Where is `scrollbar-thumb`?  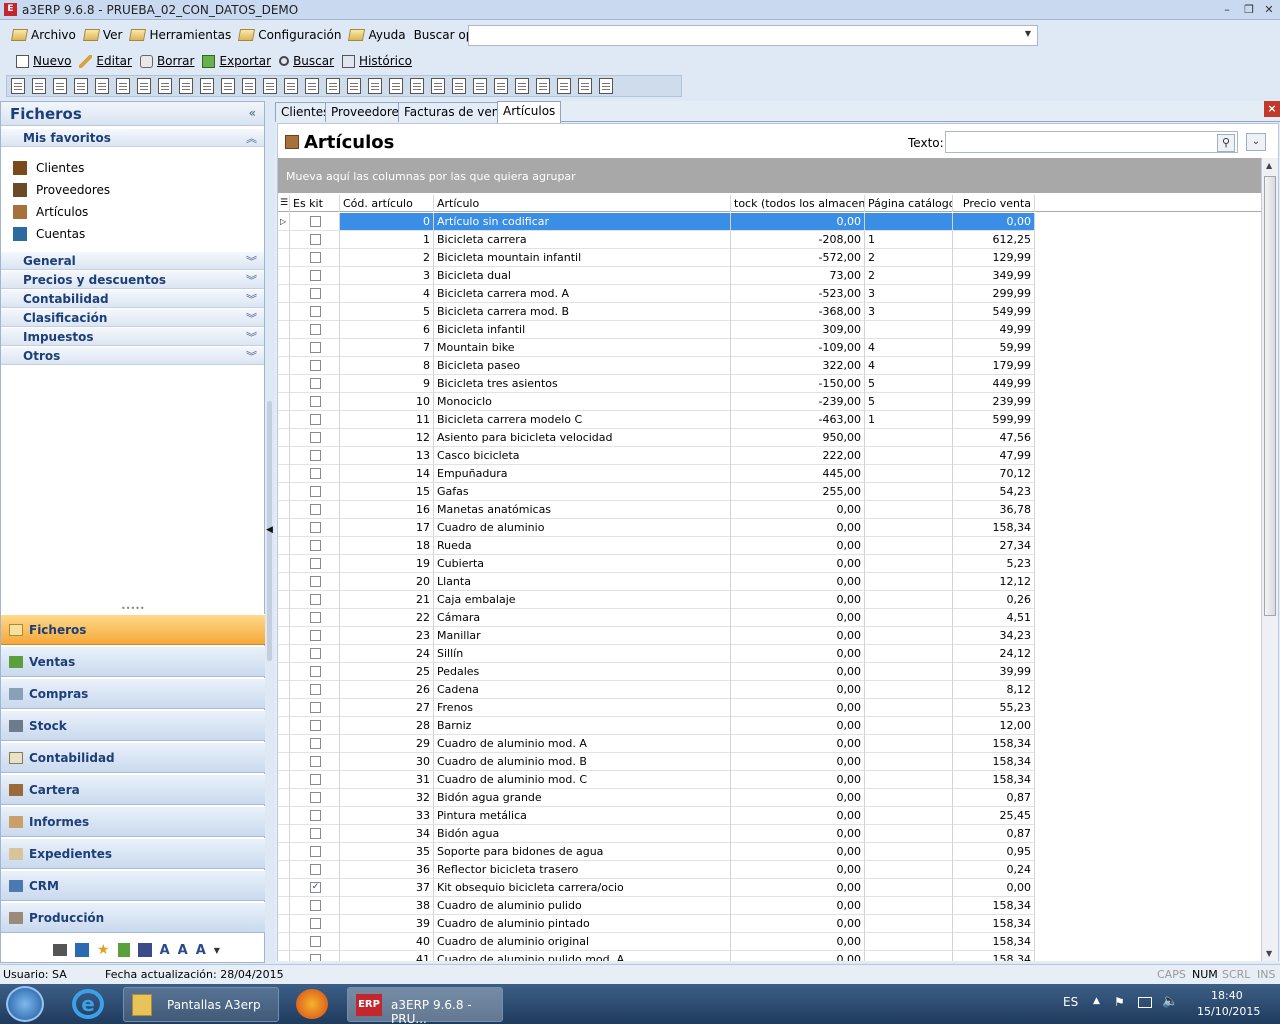 scrollbar-thumb is located at coordinates (1270, 396).